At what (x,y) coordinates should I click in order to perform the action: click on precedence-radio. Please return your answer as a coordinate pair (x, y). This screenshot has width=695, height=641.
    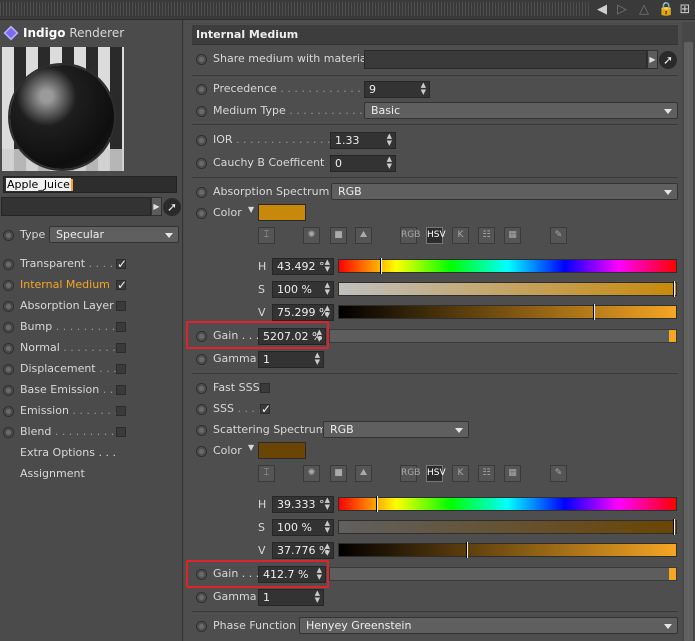
    Looking at the image, I should click on (201, 89).